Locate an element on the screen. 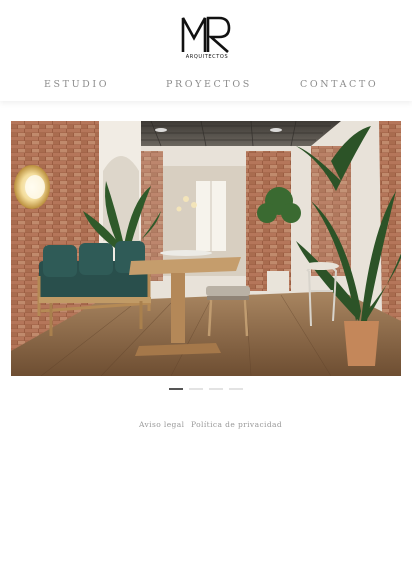 The image size is (412, 561). footer-link-aviso-legal: Aviso legal is located at coordinates (161, 424).